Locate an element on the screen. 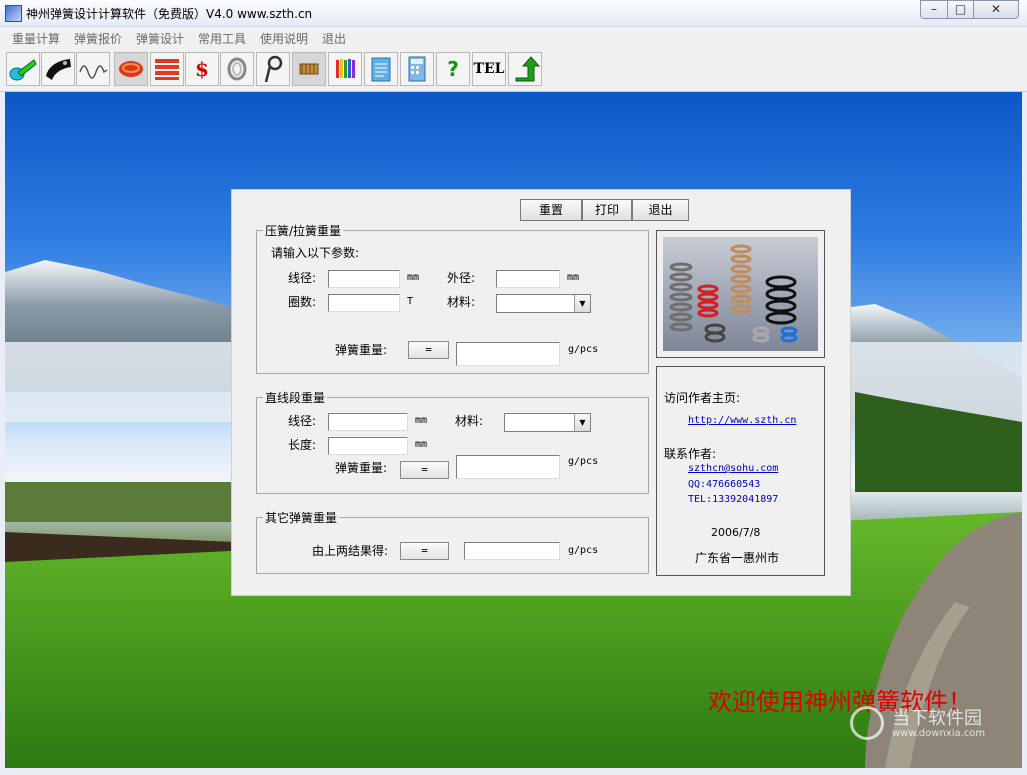 This screenshot has width=1027, height=775. pencils-icon is located at coordinates (345, 68).